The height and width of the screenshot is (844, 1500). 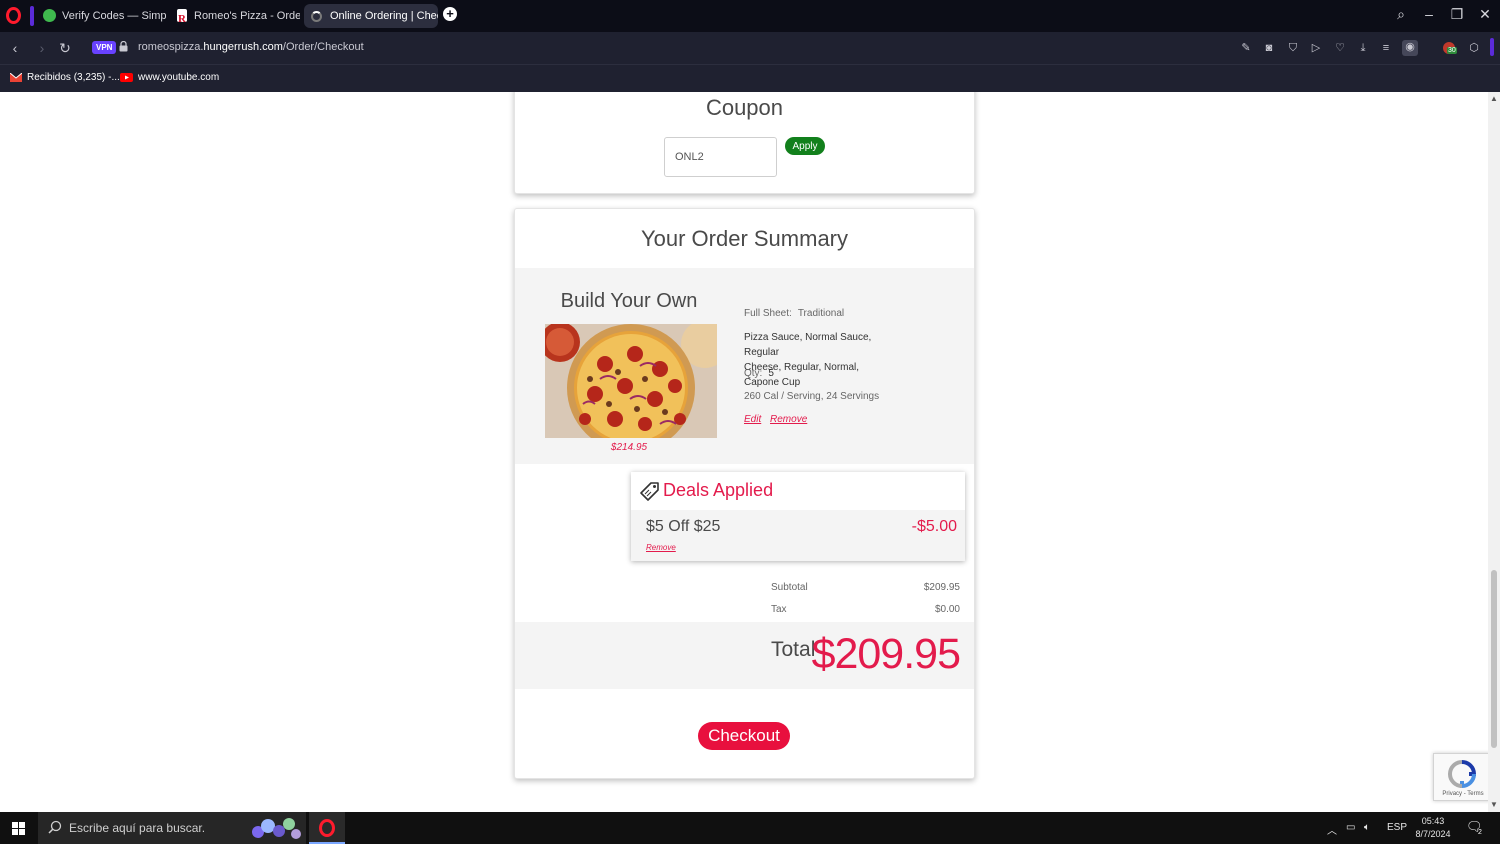 I want to click on restore-button: ❐, so click(x=1457, y=14).